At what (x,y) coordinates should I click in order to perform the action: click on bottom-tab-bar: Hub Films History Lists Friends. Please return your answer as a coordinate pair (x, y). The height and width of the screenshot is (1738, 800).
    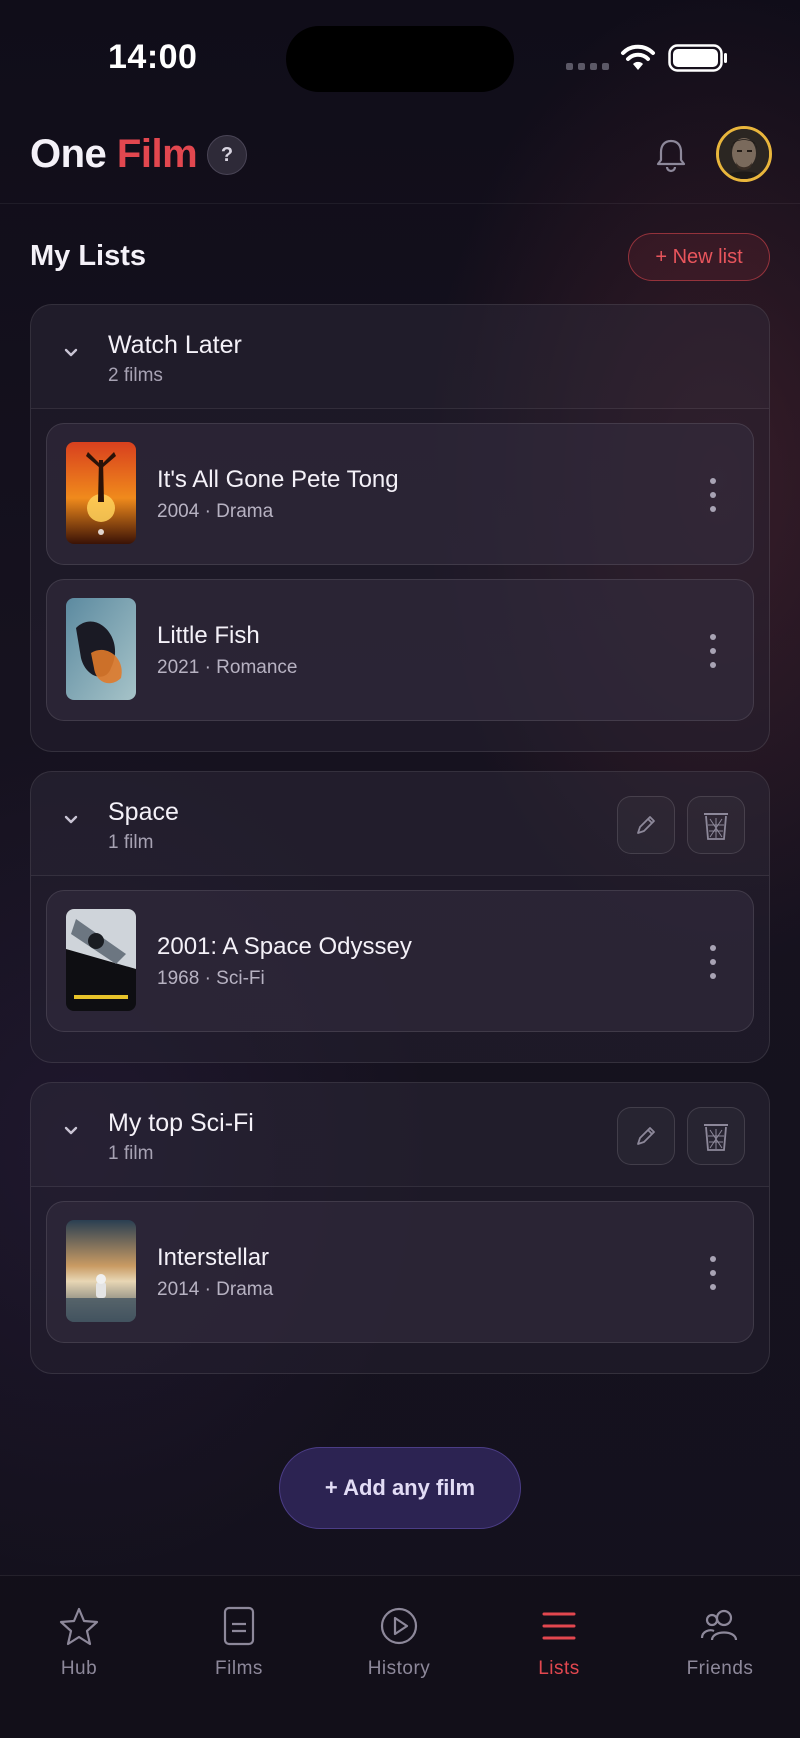
    Looking at the image, I should click on (400, 1656).